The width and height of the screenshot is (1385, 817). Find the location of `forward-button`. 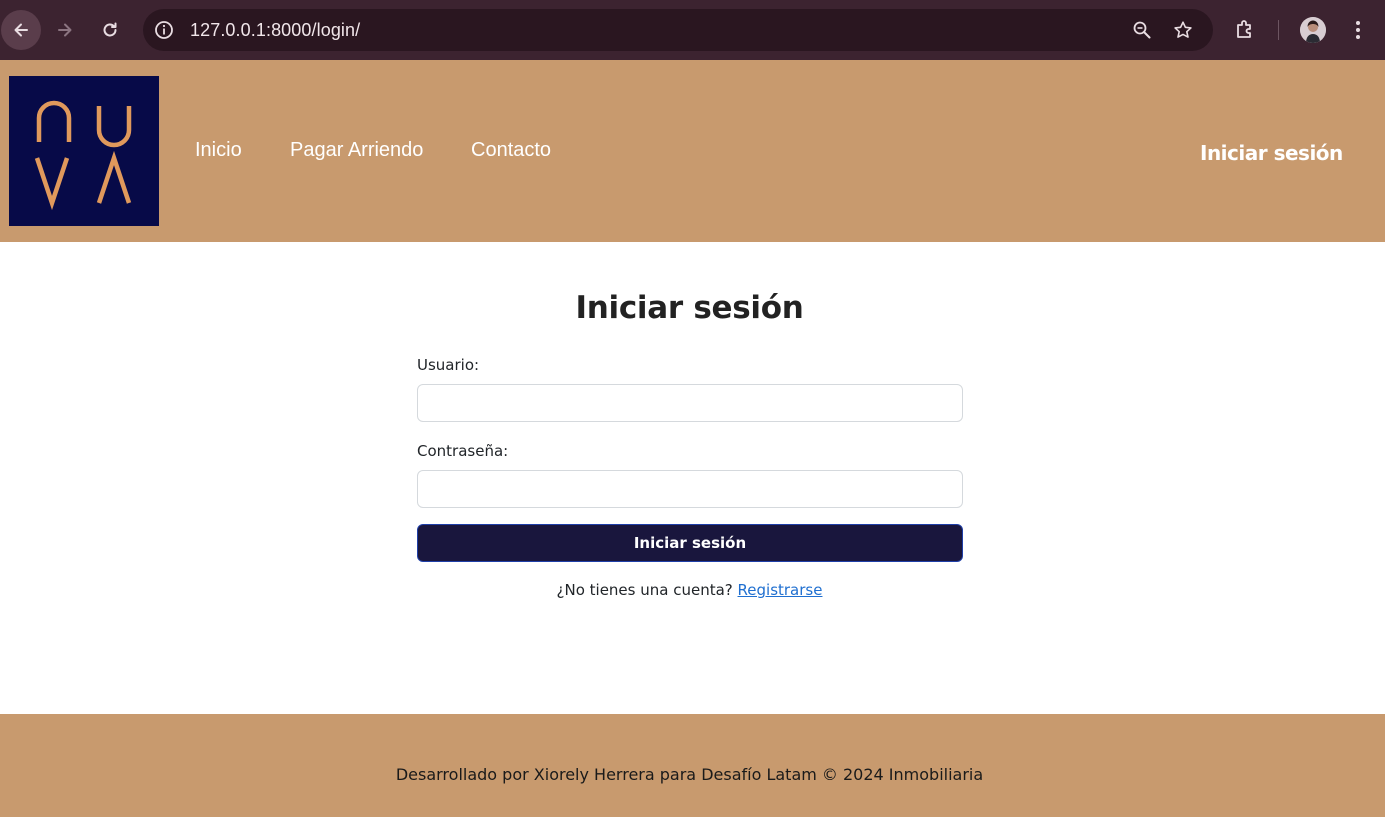

forward-button is located at coordinates (65, 30).